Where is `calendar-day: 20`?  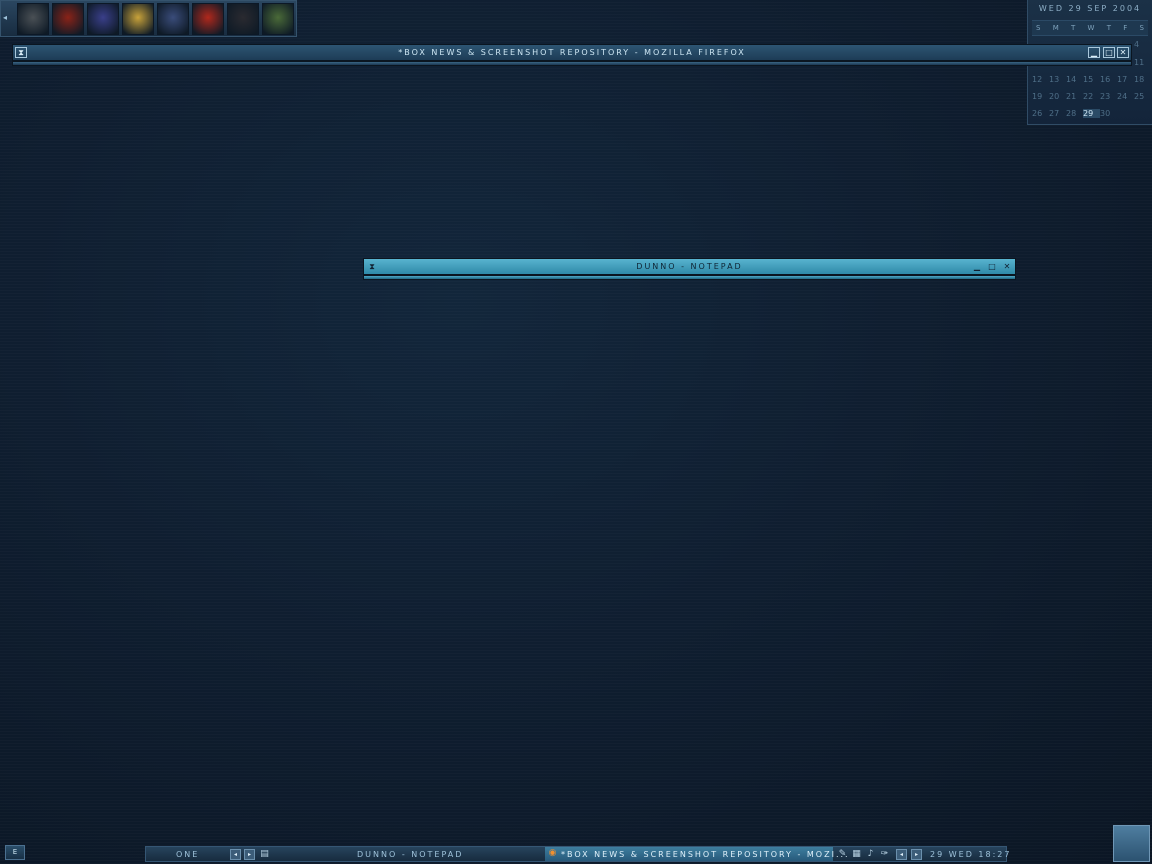
calendar-day: 20 is located at coordinates (1057, 96).